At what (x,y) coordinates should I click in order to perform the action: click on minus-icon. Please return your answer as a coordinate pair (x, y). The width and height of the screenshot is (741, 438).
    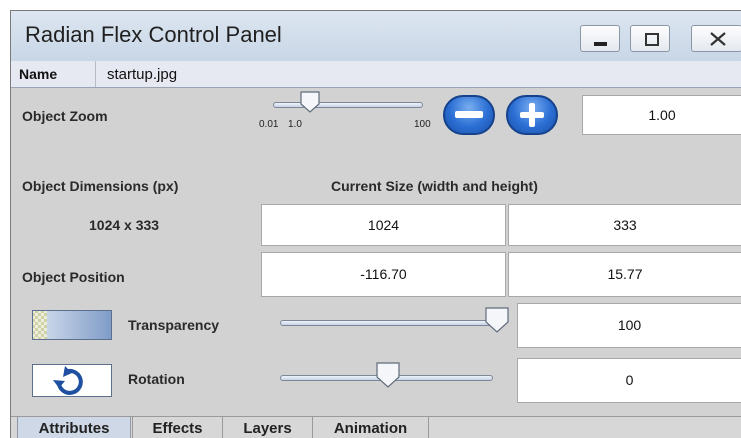
    Looking at the image, I should click on (469, 114).